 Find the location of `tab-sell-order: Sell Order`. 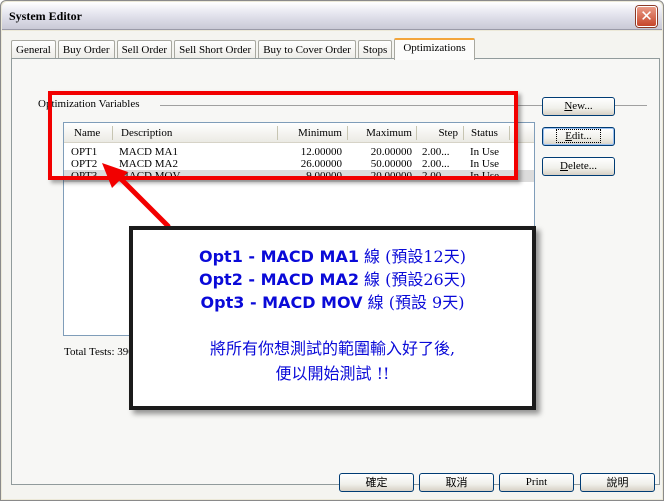

tab-sell-order: Sell Order is located at coordinates (144, 49).